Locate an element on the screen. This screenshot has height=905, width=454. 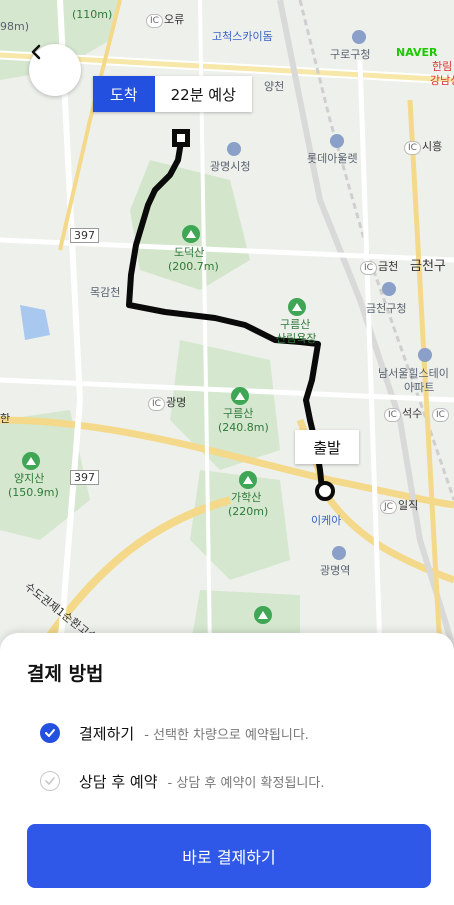
map-label: (110m) is located at coordinates (92, 14).